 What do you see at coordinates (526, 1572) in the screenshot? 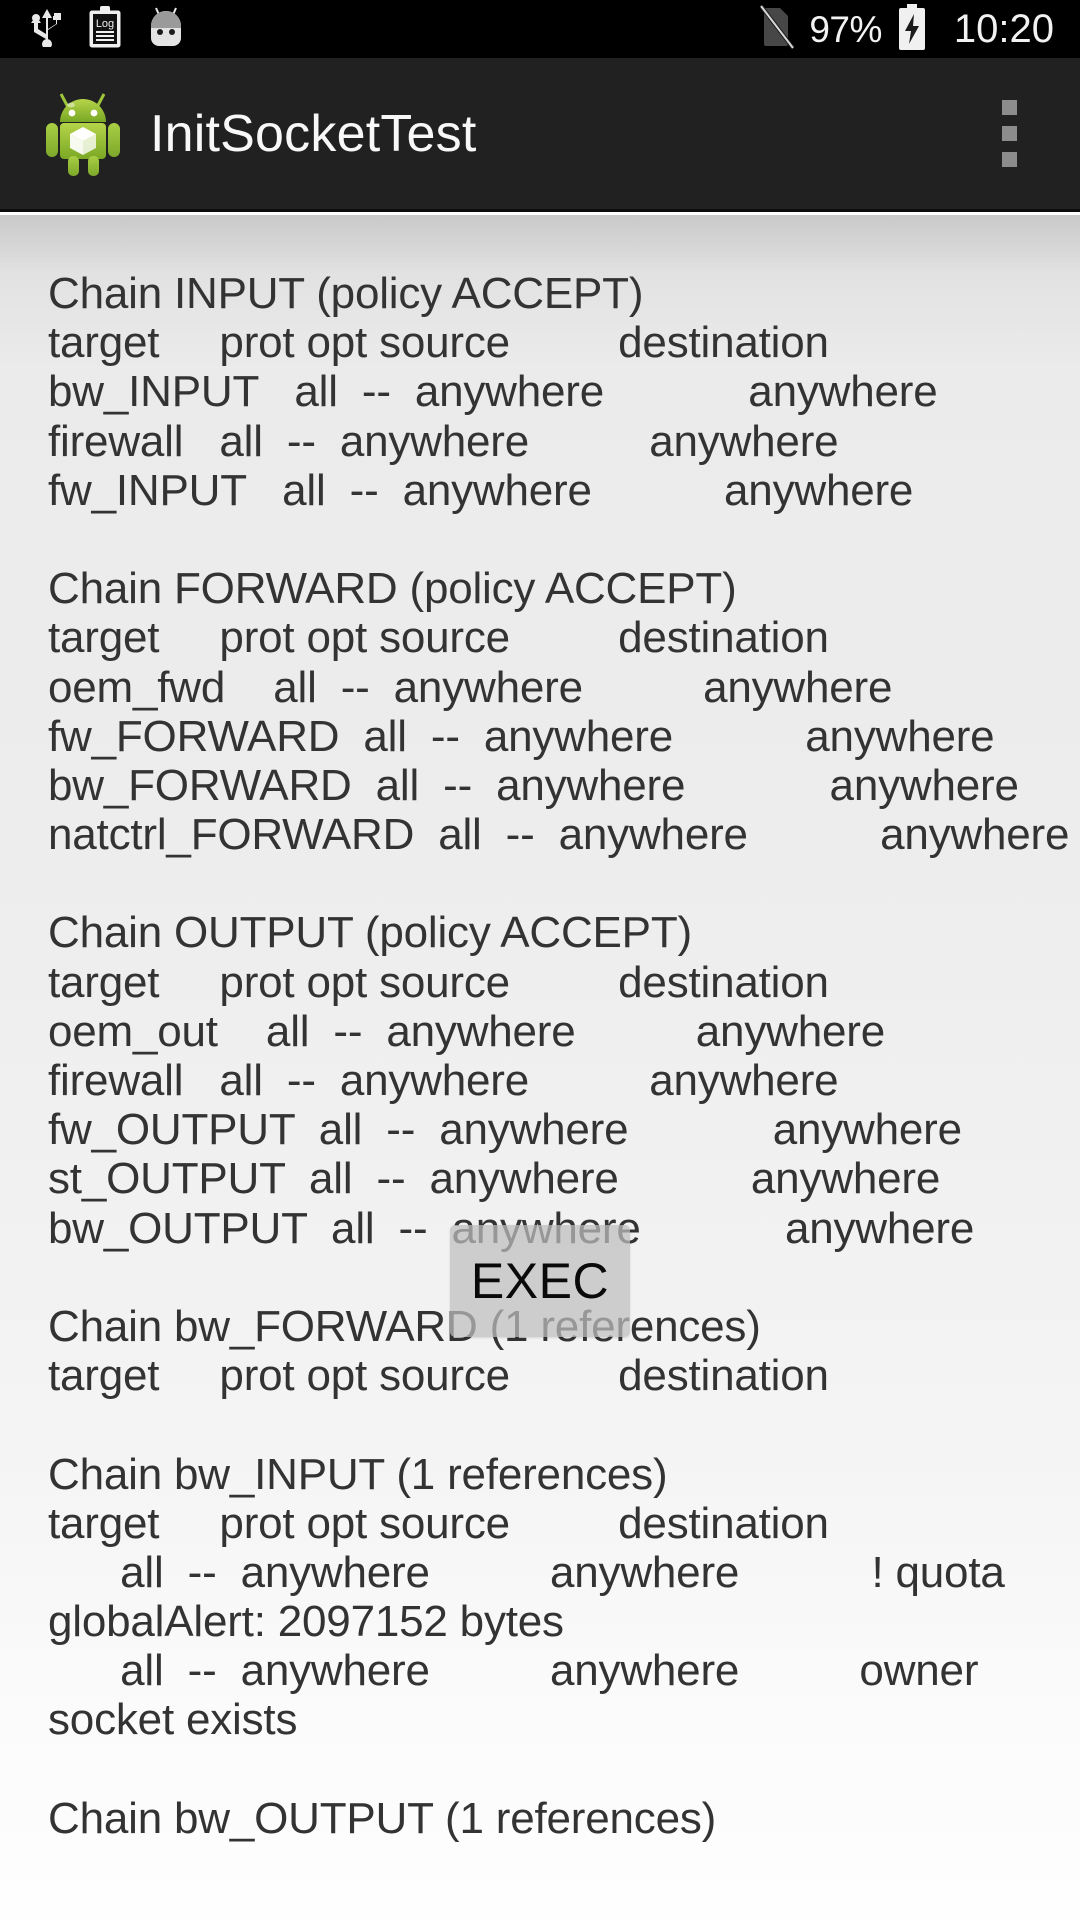
I see `console-line: all -- anywhere anywhere ! quota` at bounding box center [526, 1572].